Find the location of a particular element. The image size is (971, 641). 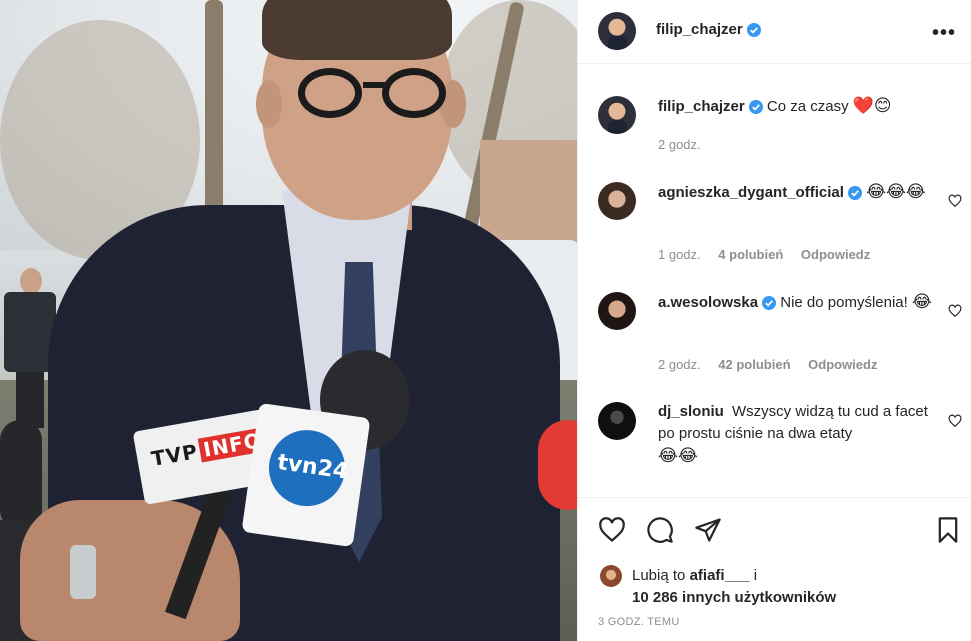

author-username: filip_chajzer is located at coordinates (699, 29).